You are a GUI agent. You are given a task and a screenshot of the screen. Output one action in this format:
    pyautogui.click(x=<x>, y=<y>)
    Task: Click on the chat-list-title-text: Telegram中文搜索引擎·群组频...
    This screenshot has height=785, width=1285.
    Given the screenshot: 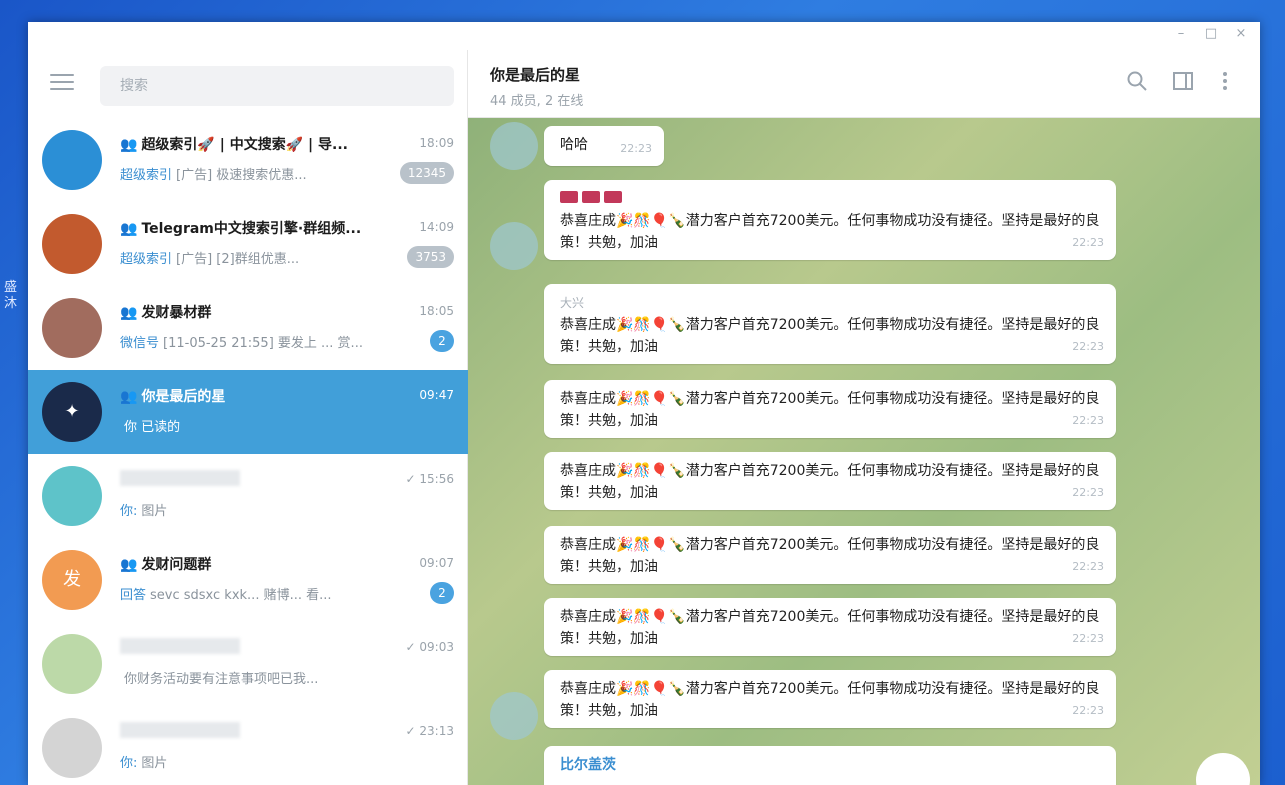 What is the action you would take?
    pyautogui.click(x=251, y=229)
    